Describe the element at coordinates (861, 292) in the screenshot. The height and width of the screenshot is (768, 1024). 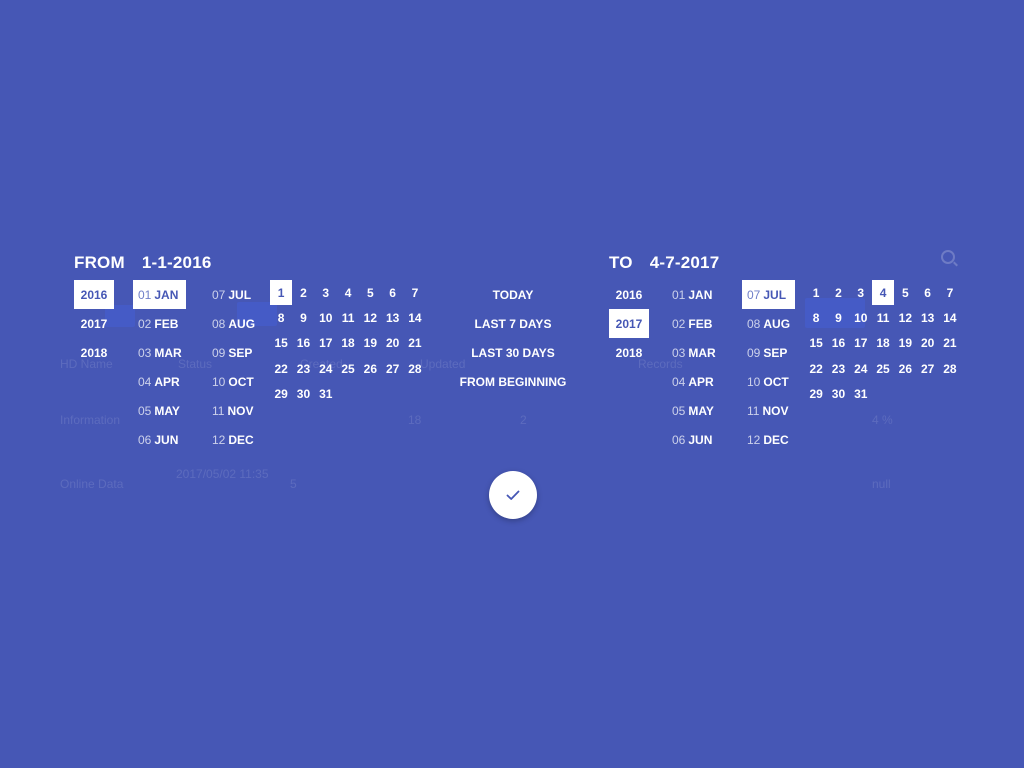
I see `to-day-option: 3` at that location.